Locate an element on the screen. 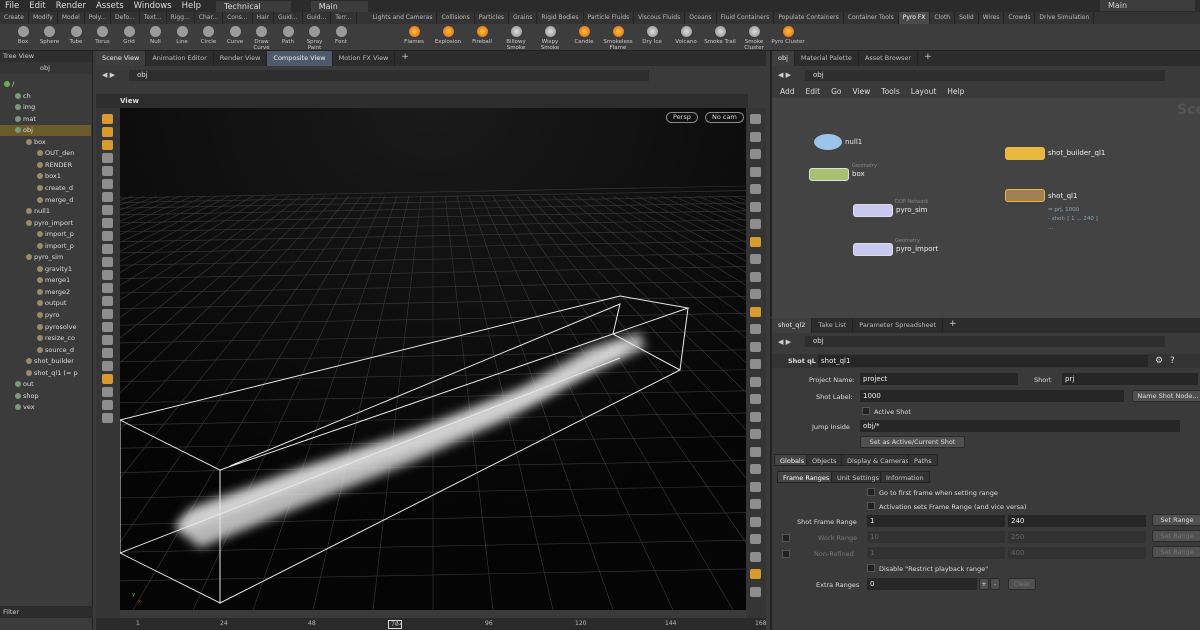 This screenshot has height=630, width=1200. tree-item: ch is located at coordinates (45, 96).